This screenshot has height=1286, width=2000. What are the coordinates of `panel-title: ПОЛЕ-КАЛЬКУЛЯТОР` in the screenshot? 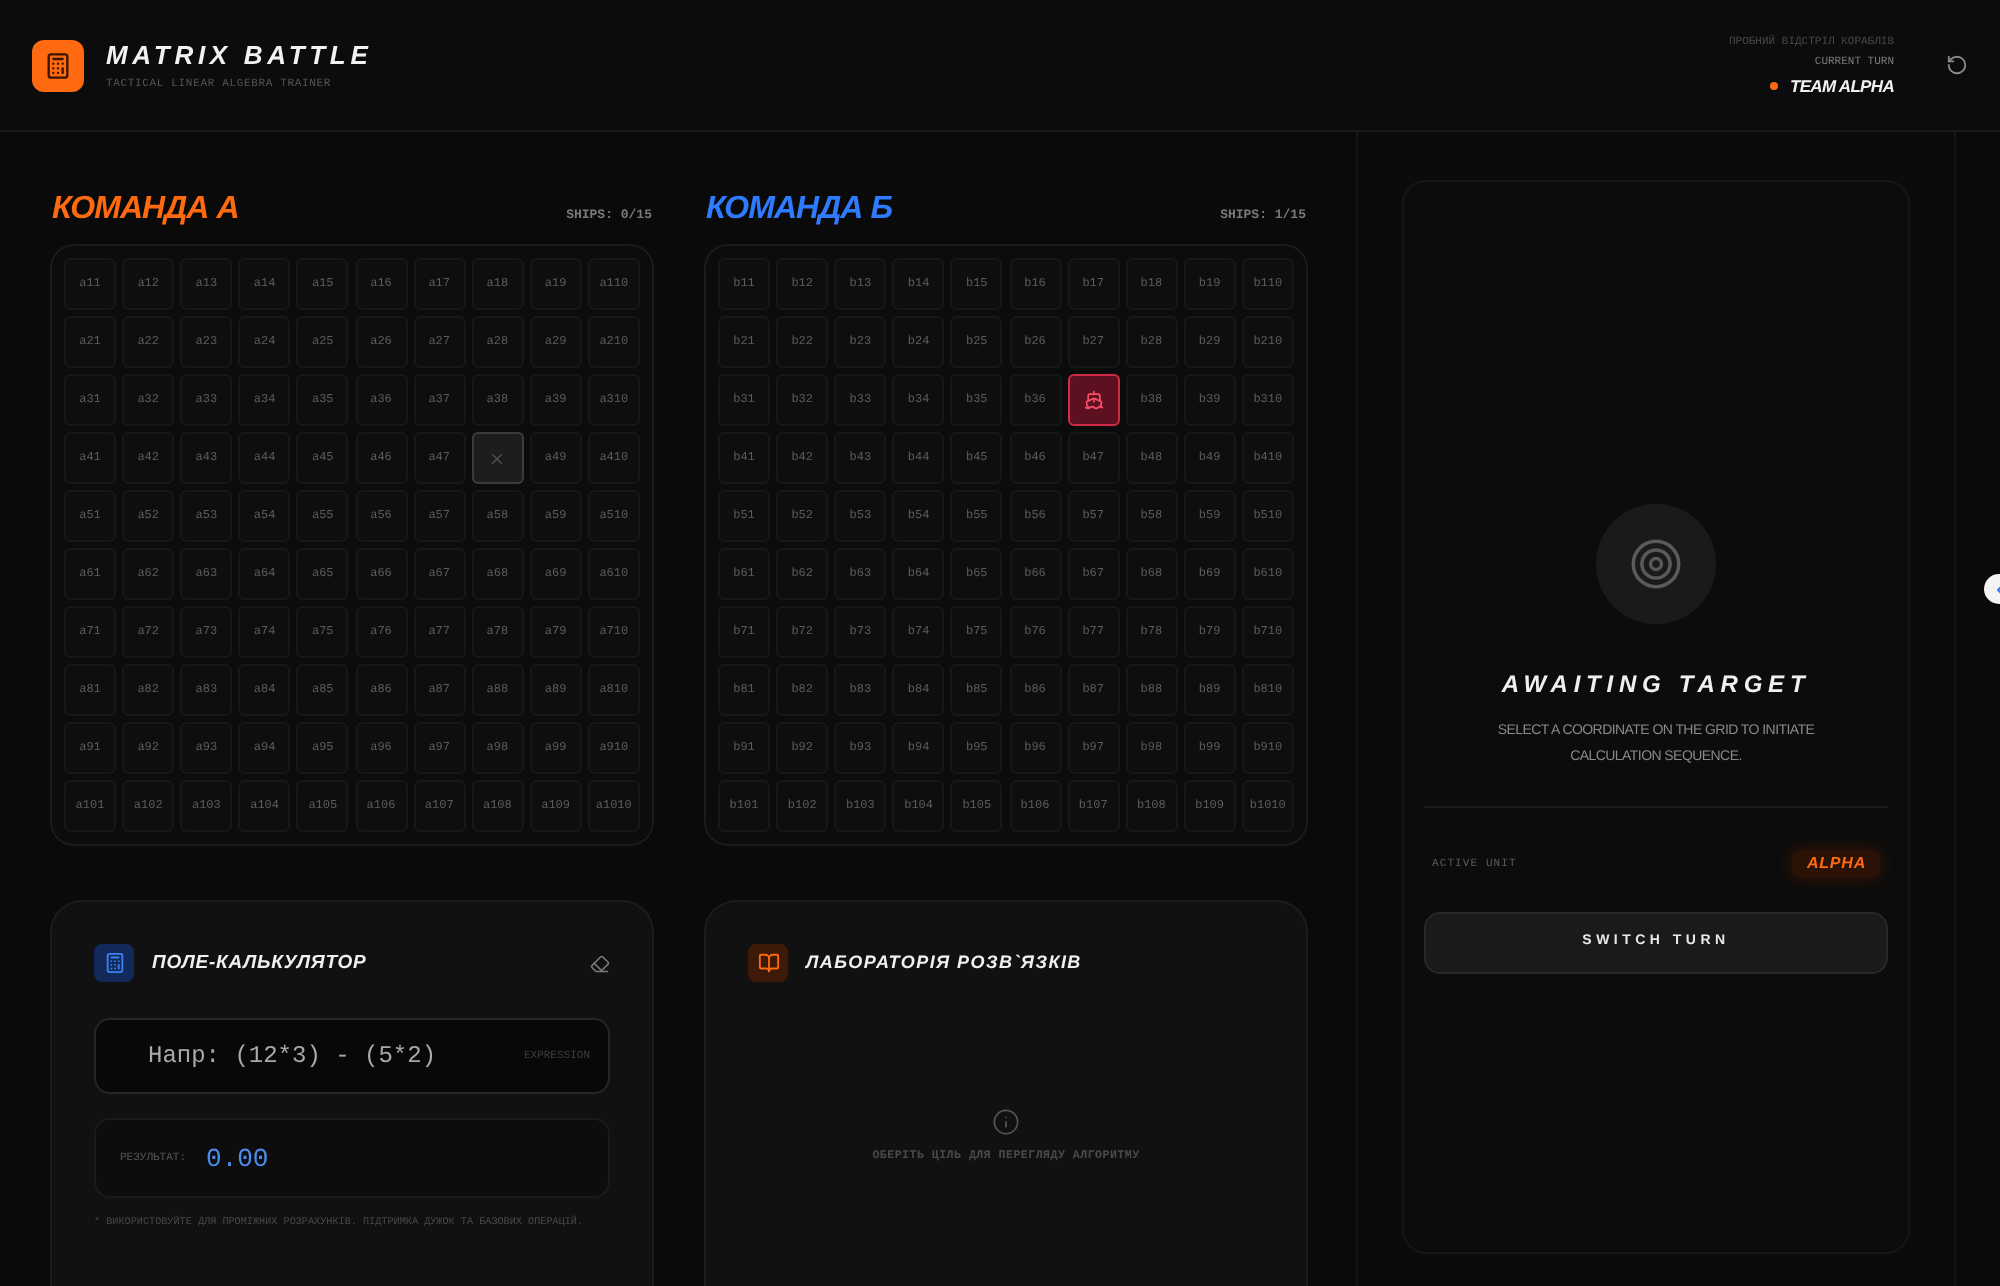 It's located at (259, 963).